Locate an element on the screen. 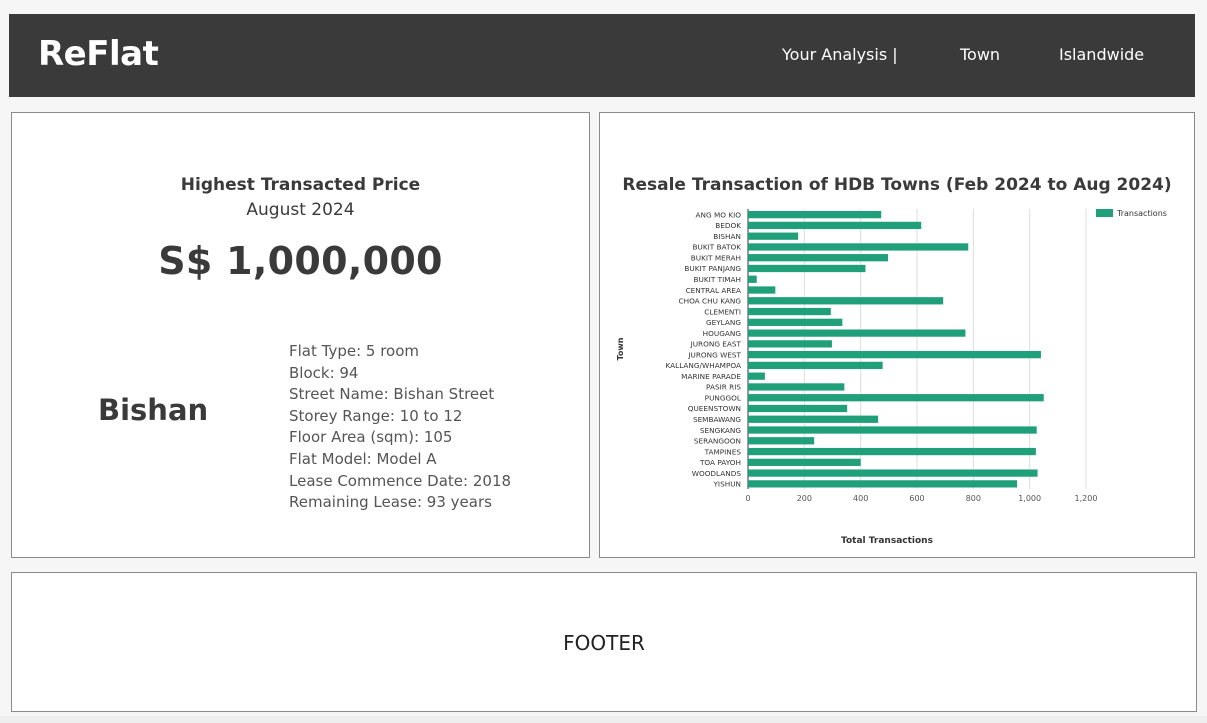  navbar: ReFlat Your Analysis | Town Islandwide is located at coordinates (602, 55).